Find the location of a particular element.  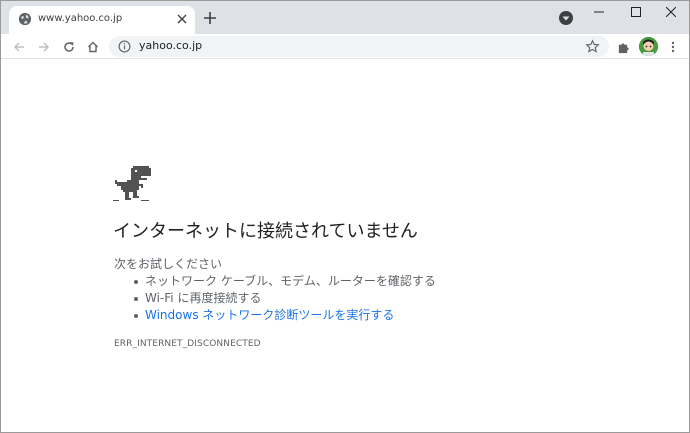

suggestion-item: Wi-Fi に再度接続する is located at coordinates (283, 298).